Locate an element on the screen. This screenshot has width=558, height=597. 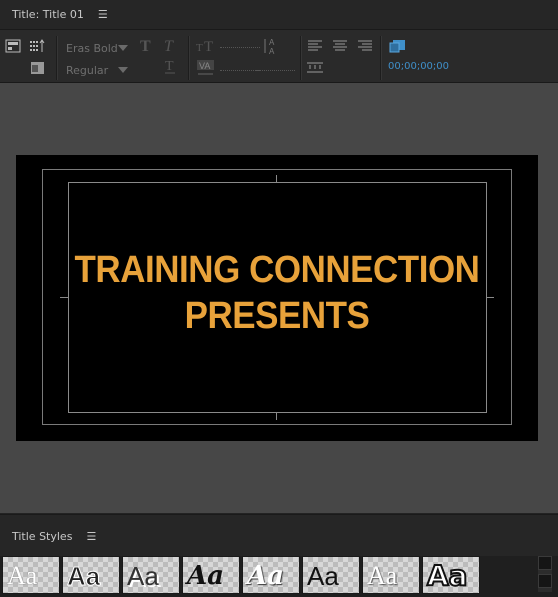
font-size-icon: TT is located at coordinates (205, 46).